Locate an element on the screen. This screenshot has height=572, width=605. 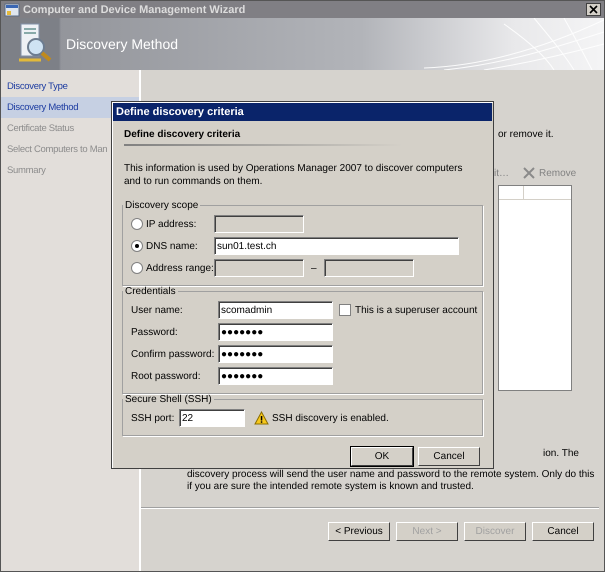
window-title: Computer and Device Management Wizard is located at coordinates (134, 10).